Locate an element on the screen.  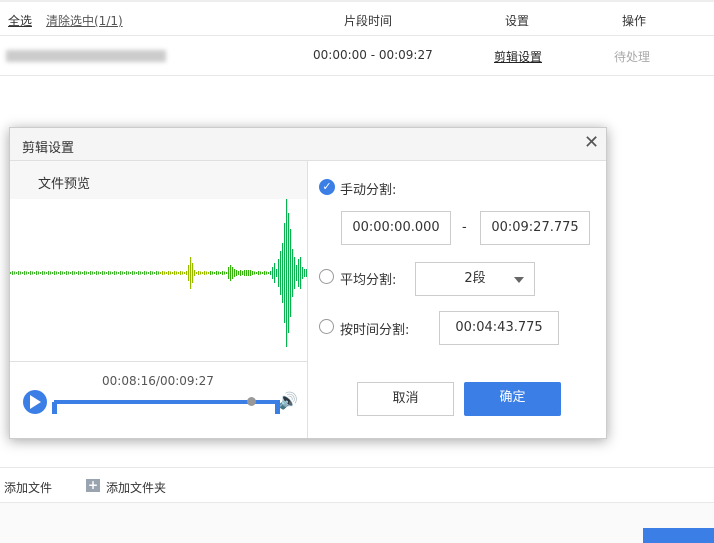
volume-icon: 🔊 is located at coordinates (288, 400).